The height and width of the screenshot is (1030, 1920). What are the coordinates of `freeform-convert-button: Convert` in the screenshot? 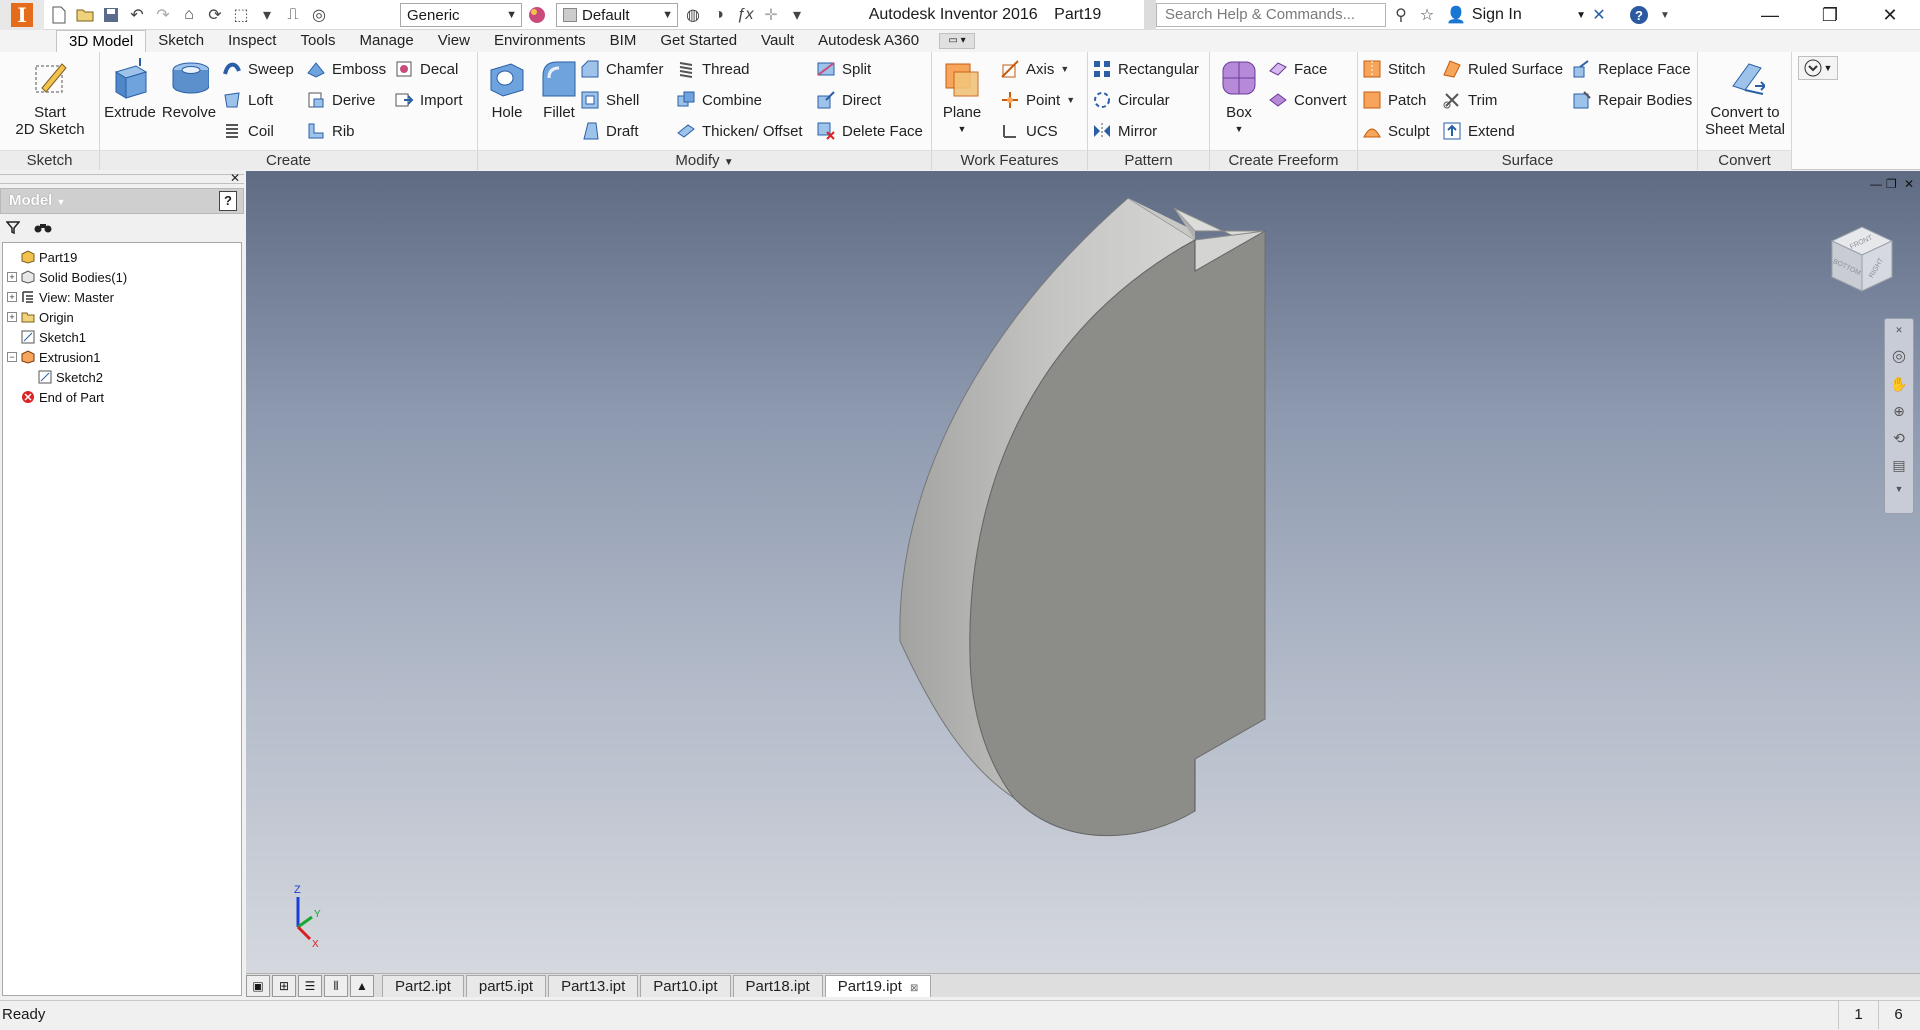 It's located at (1307, 100).